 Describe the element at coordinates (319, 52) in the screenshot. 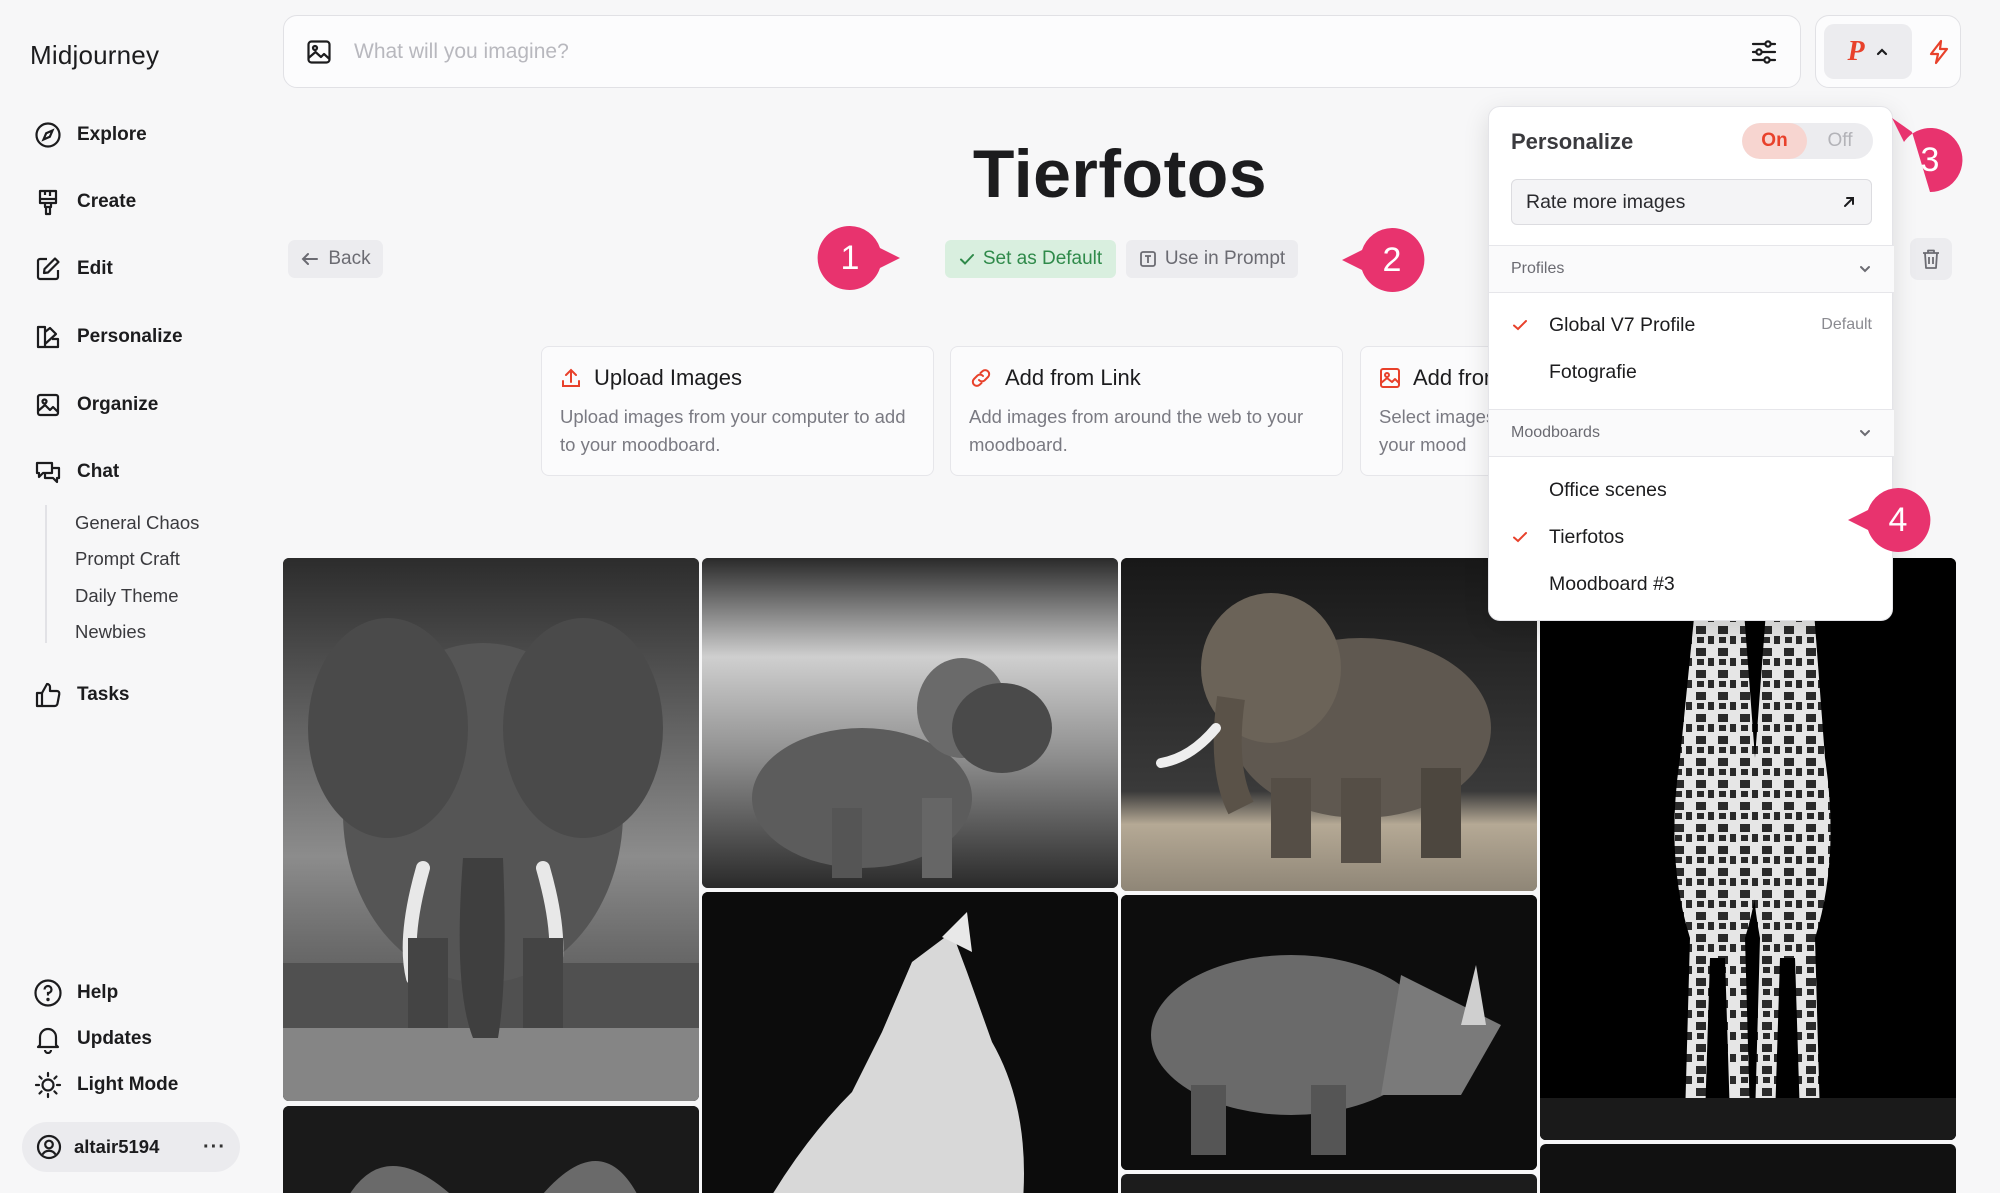

I see `image-prompt-icon` at that location.